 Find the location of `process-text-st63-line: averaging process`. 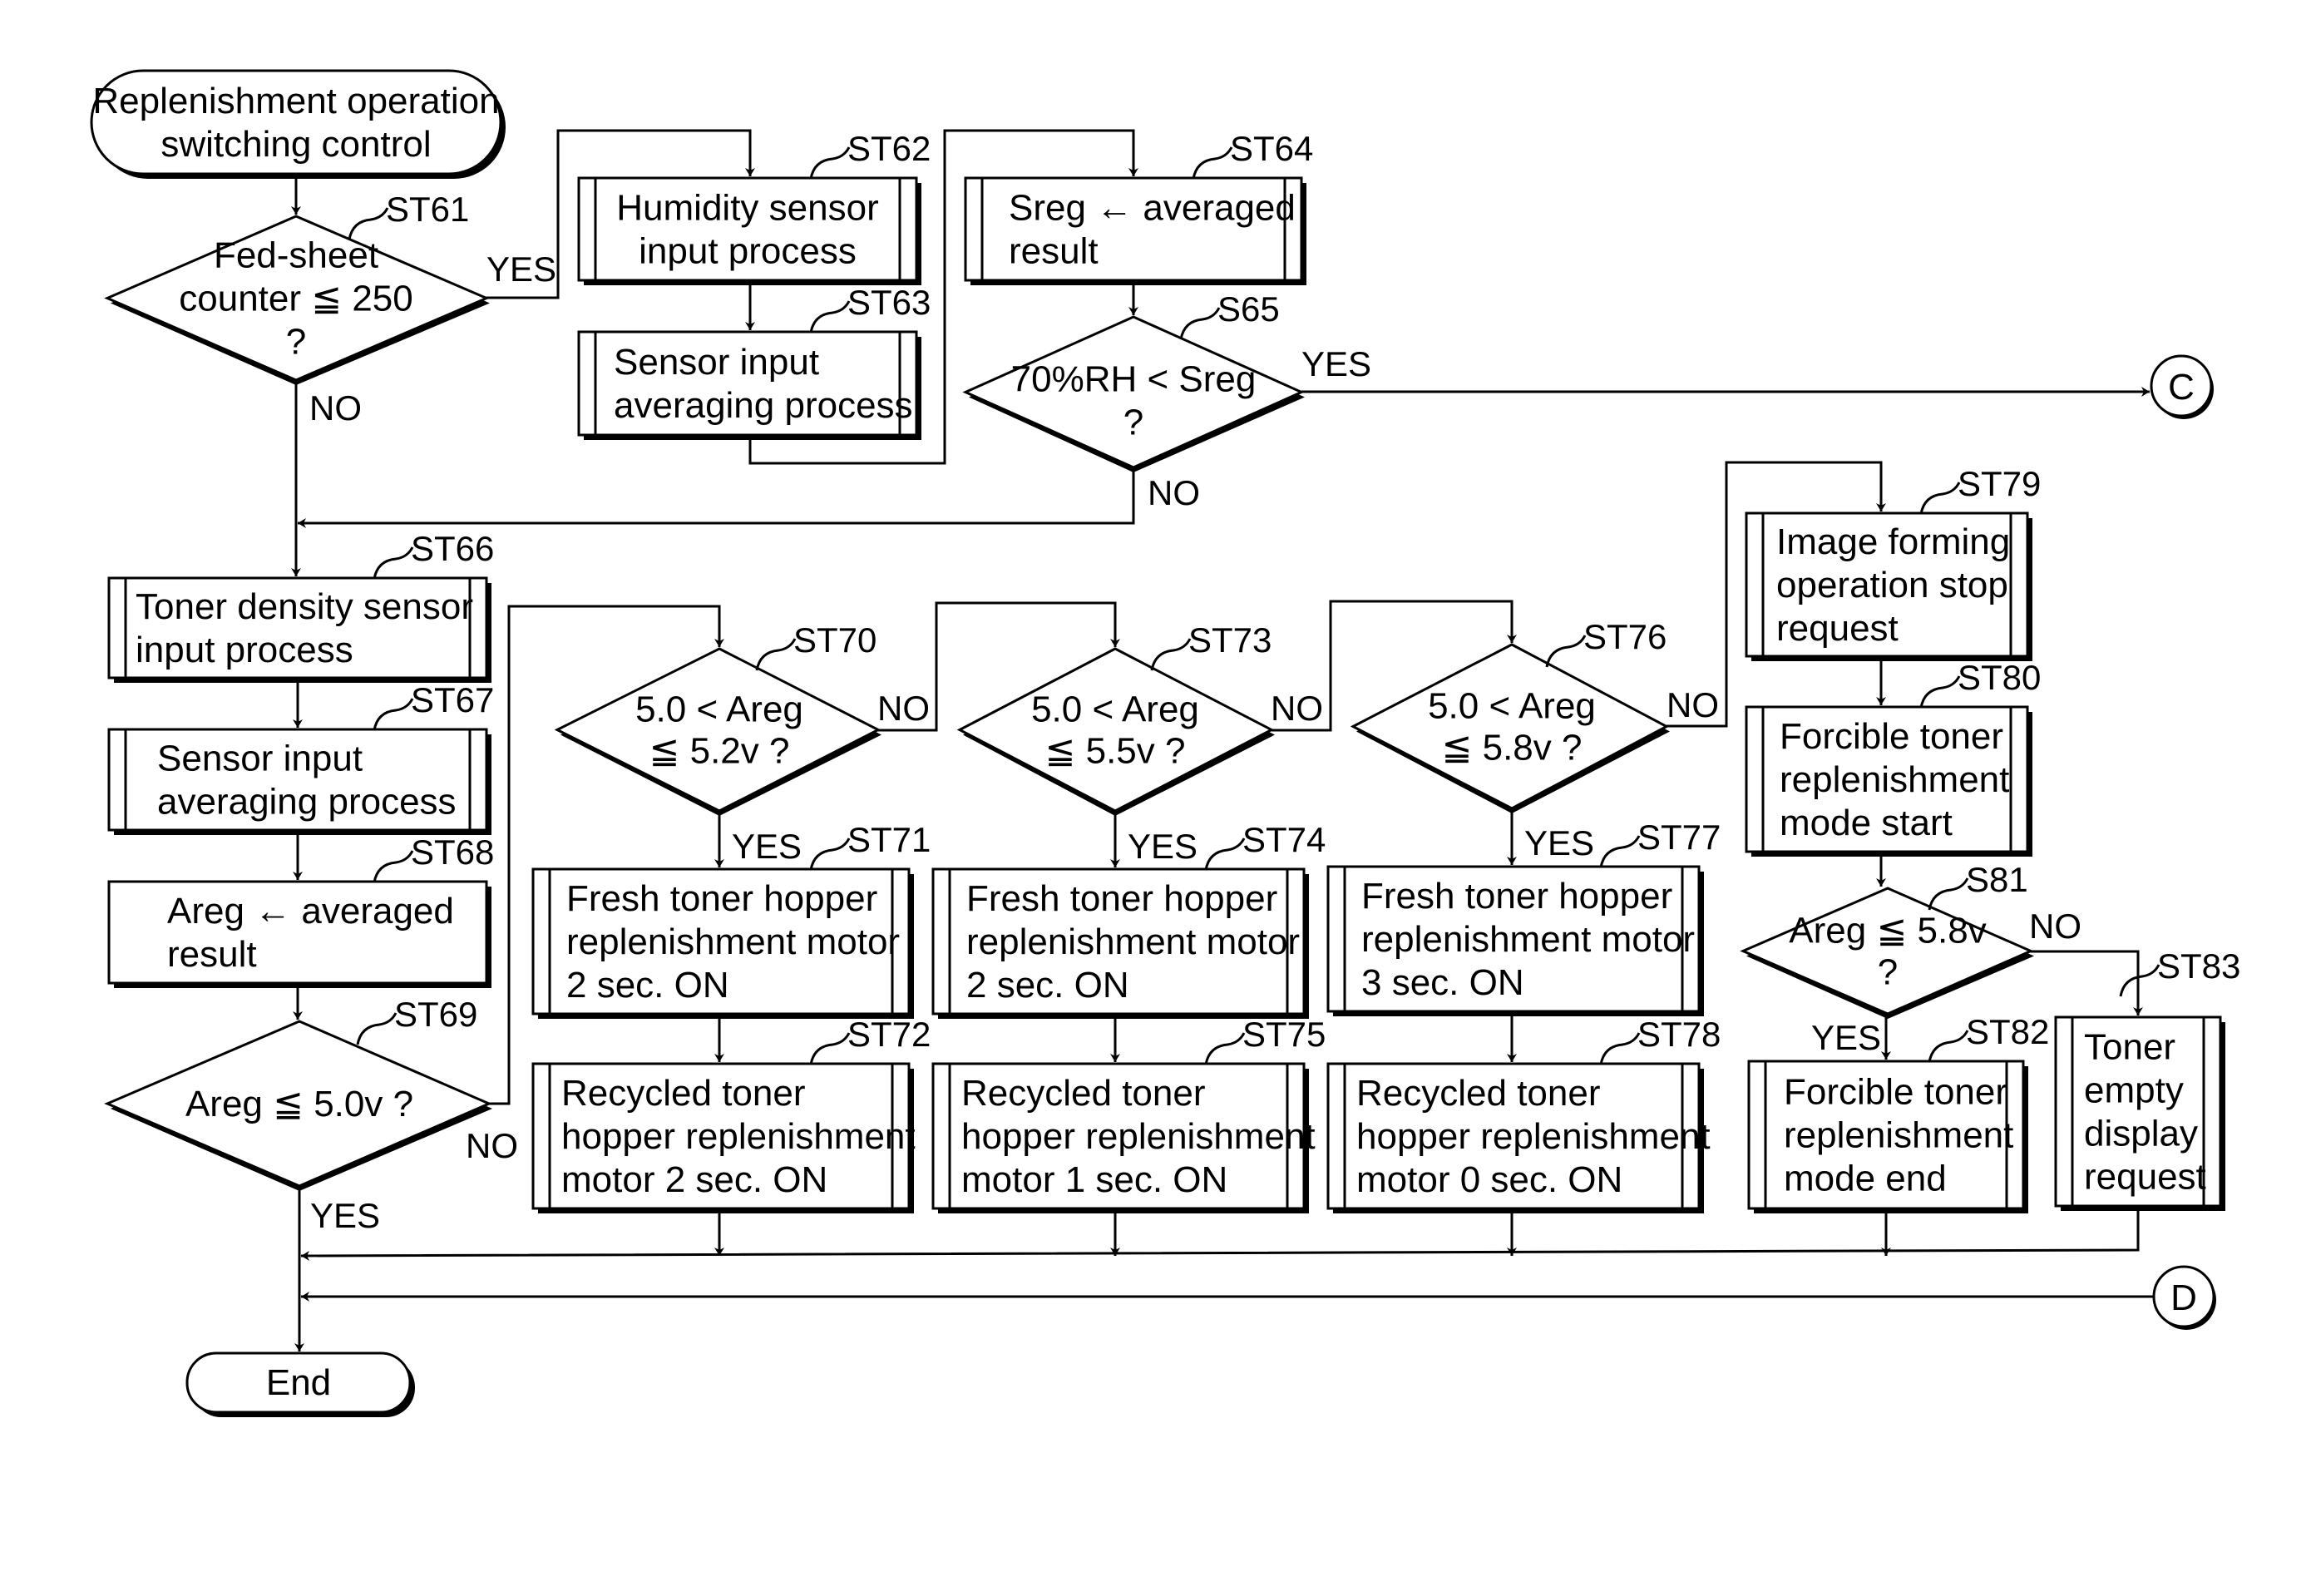

process-text-st63-line: averaging process is located at coordinates (763, 405).